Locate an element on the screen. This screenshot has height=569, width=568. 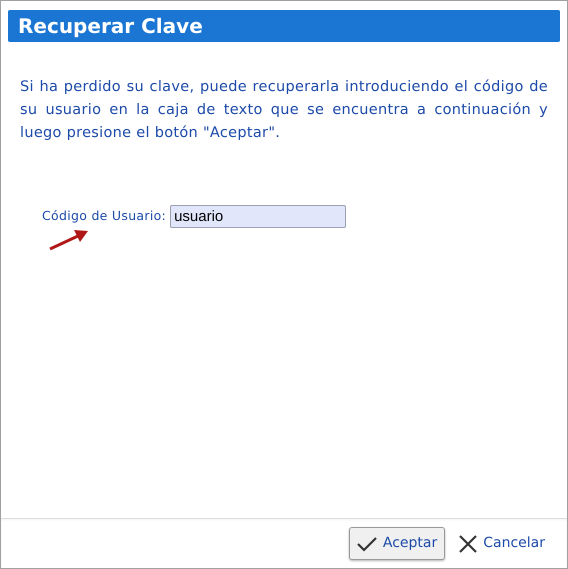
user-code-input: usuario is located at coordinates (258, 216).